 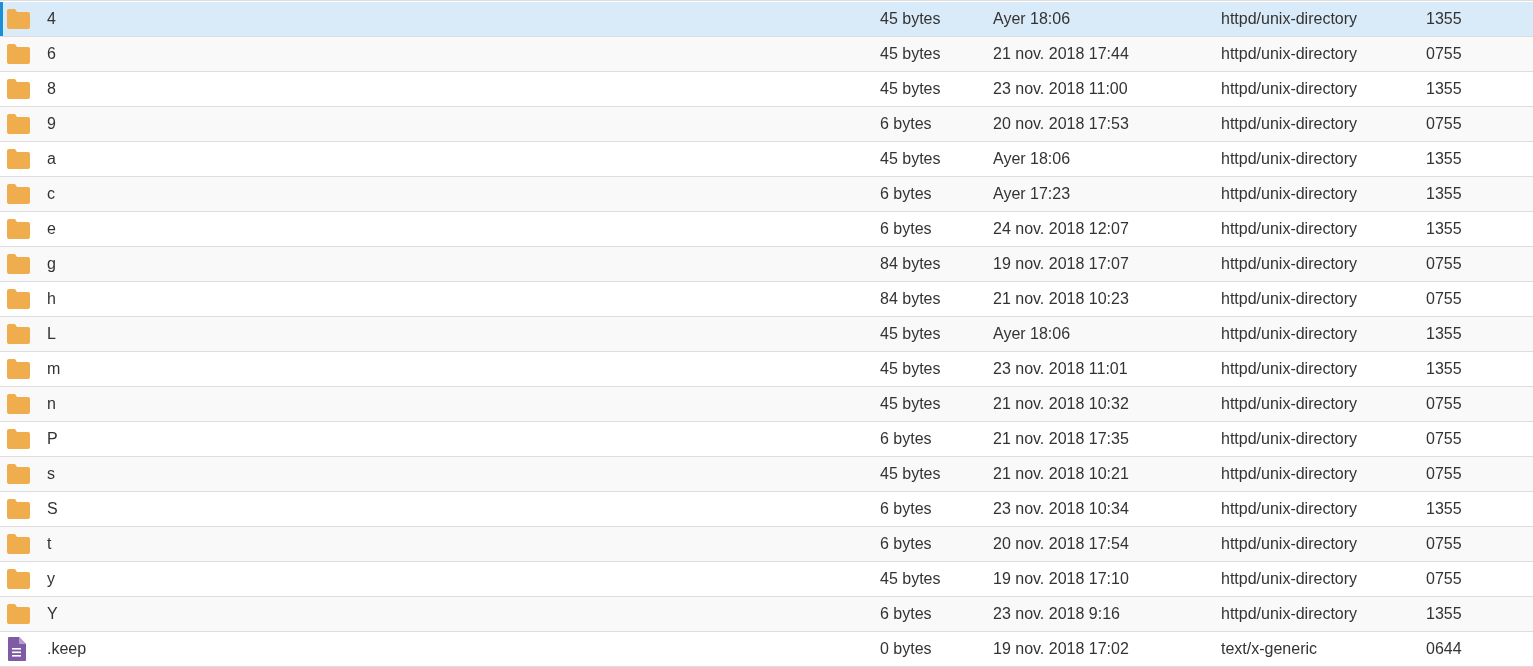 I want to click on file-name: s, so click(x=51, y=474).